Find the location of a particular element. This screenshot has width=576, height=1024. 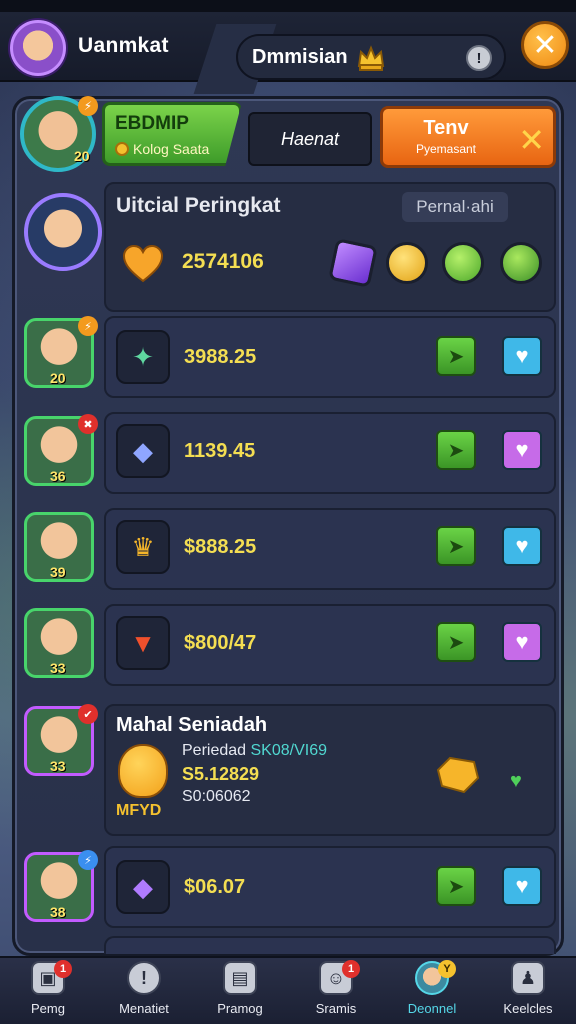

nav-item-pramog: ▤ Pramog is located at coordinates (240, 991).